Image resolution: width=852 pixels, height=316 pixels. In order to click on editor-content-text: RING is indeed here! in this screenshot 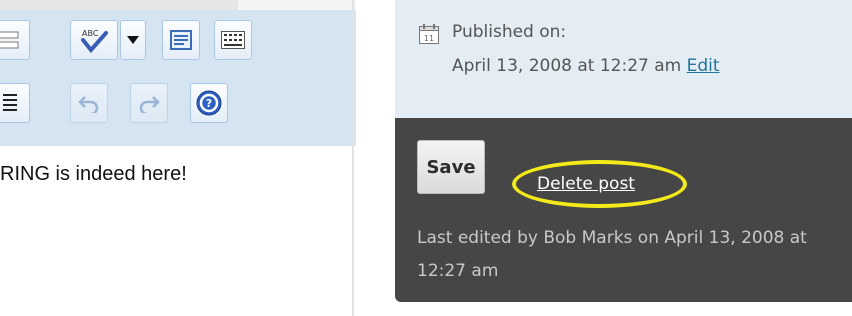, I will do `click(93, 174)`.